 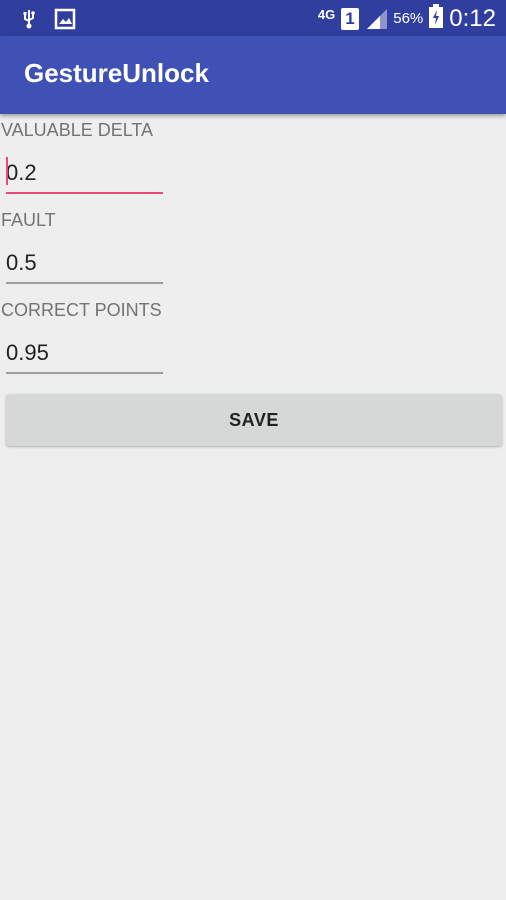 What do you see at coordinates (77, 130) in the screenshot?
I see `valuable-delta-label: VALUABLE DELTA` at bounding box center [77, 130].